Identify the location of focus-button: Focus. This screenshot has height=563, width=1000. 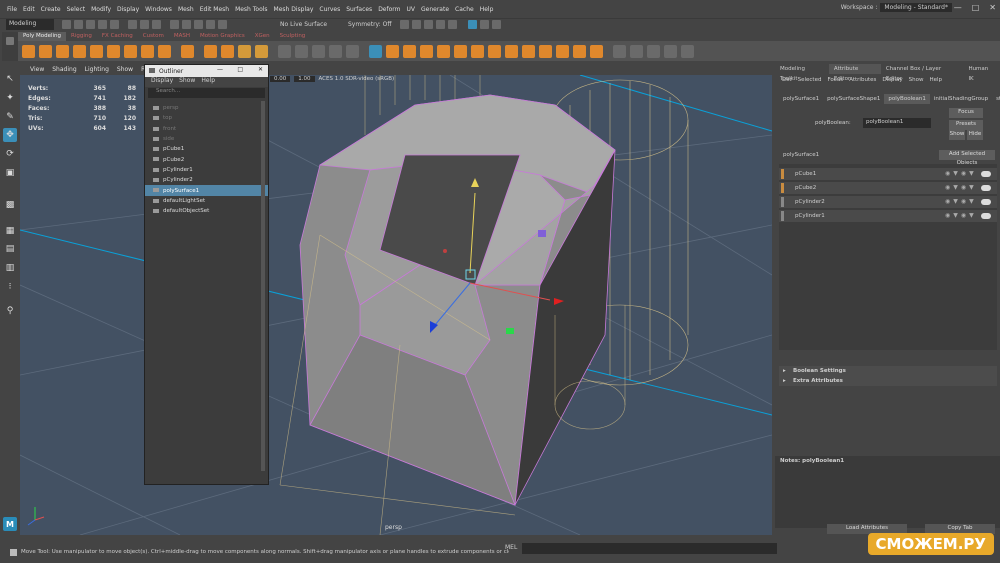
(966, 113).